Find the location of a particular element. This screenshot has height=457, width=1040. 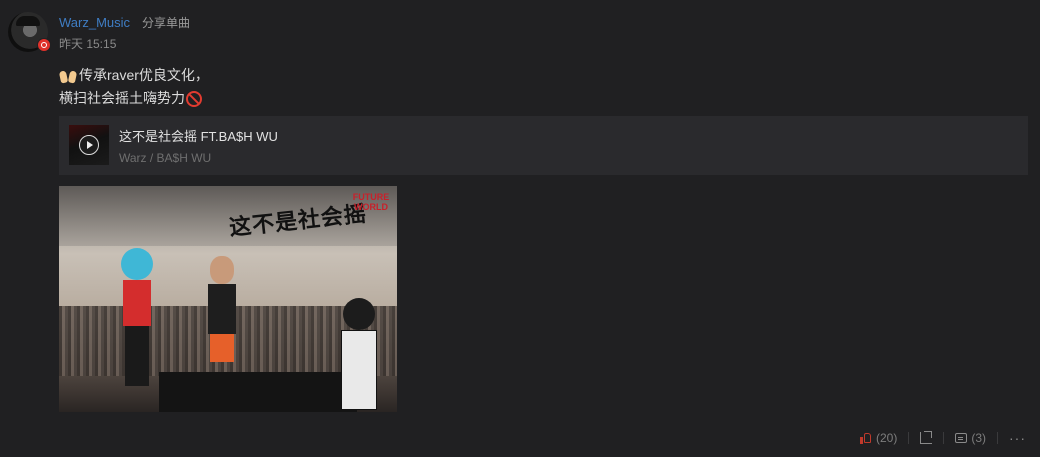

post-actions: (20) (3) ··· is located at coordinates (942, 438).